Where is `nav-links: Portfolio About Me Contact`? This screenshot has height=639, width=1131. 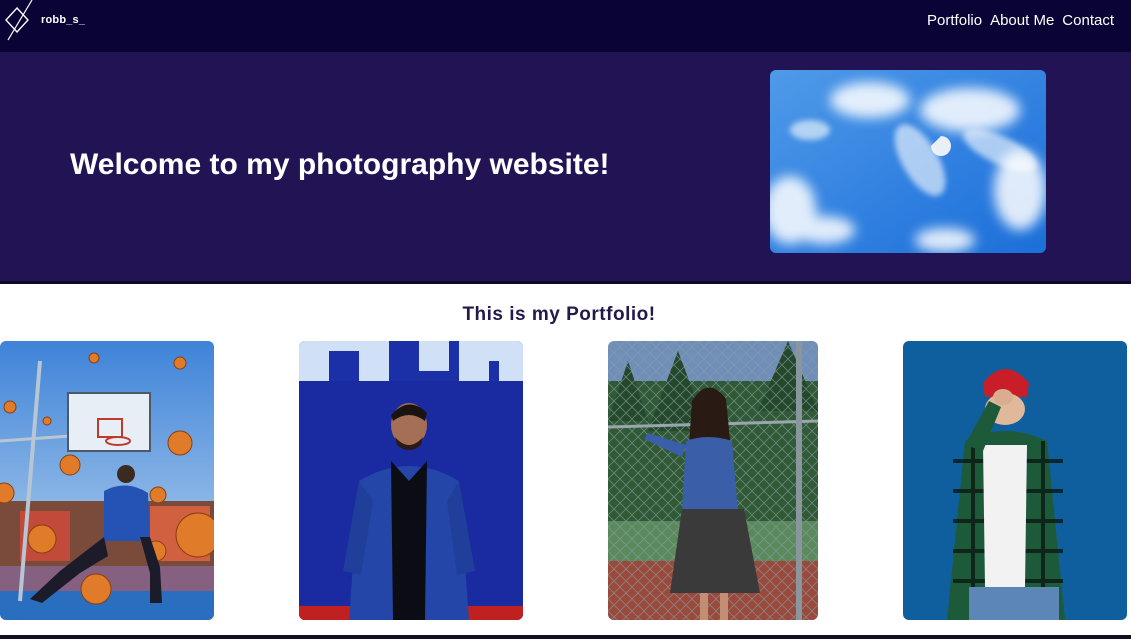 nav-links: Portfolio About Me Contact is located at coordinates (1020, 20).